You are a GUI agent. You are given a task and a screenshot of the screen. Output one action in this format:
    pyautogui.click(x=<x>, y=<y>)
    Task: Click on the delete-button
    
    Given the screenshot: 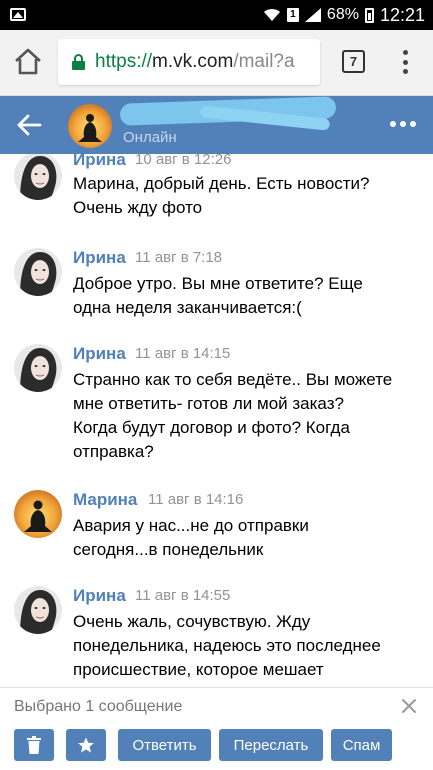 What is the action you would take?
    pyautogui.click(x=34, y=745)
    